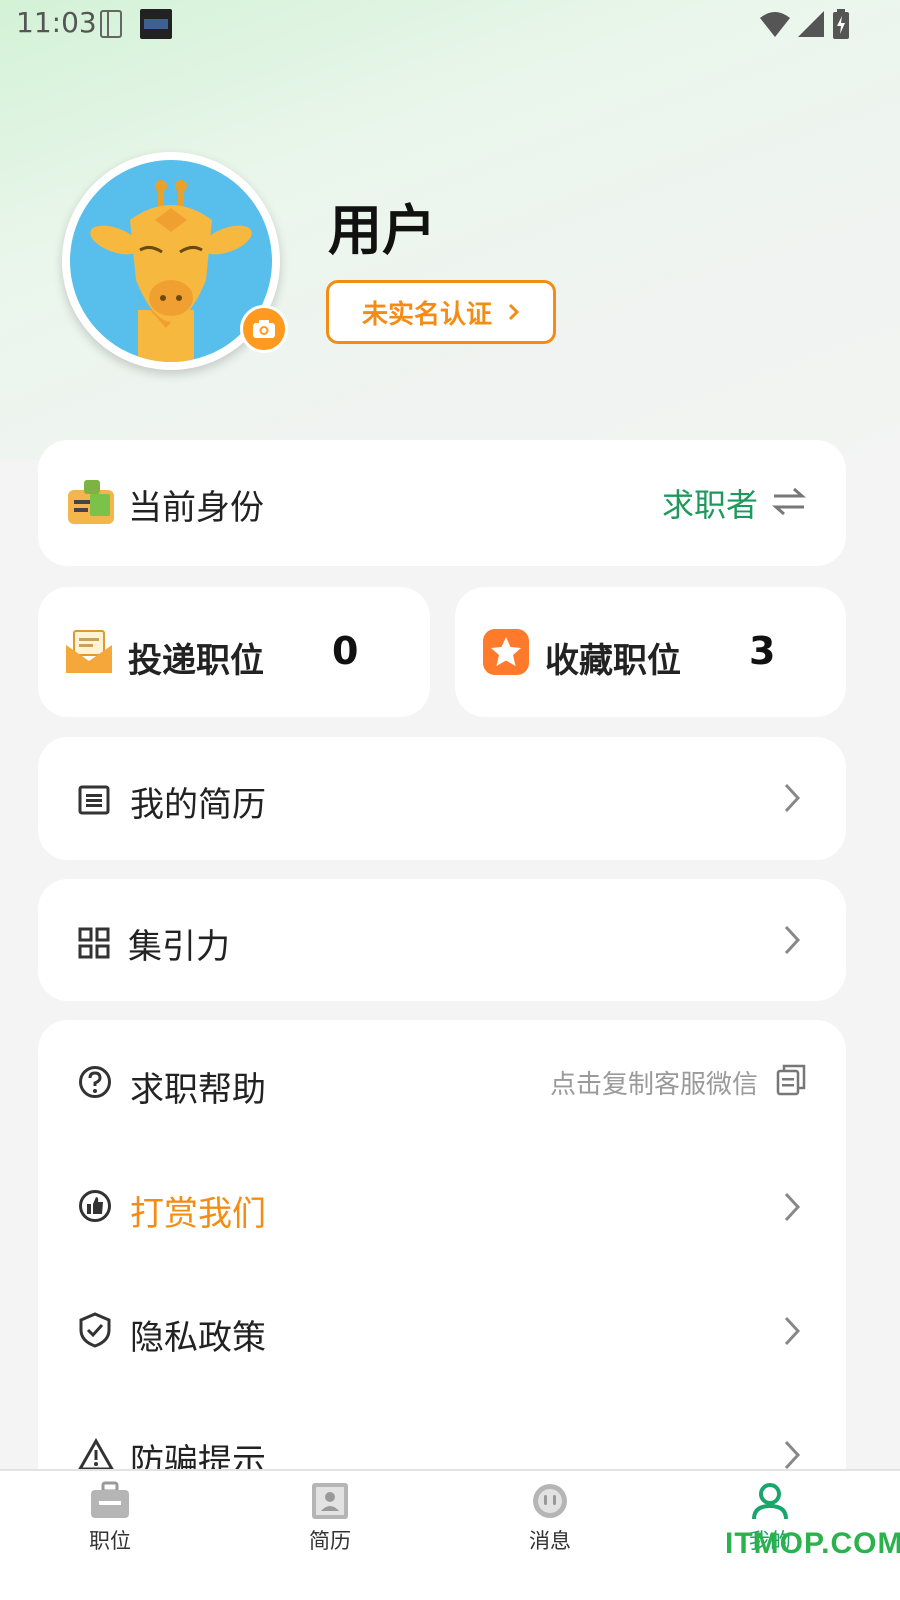  I want to click on tab-jobs: 职位, so click(110, 1518).